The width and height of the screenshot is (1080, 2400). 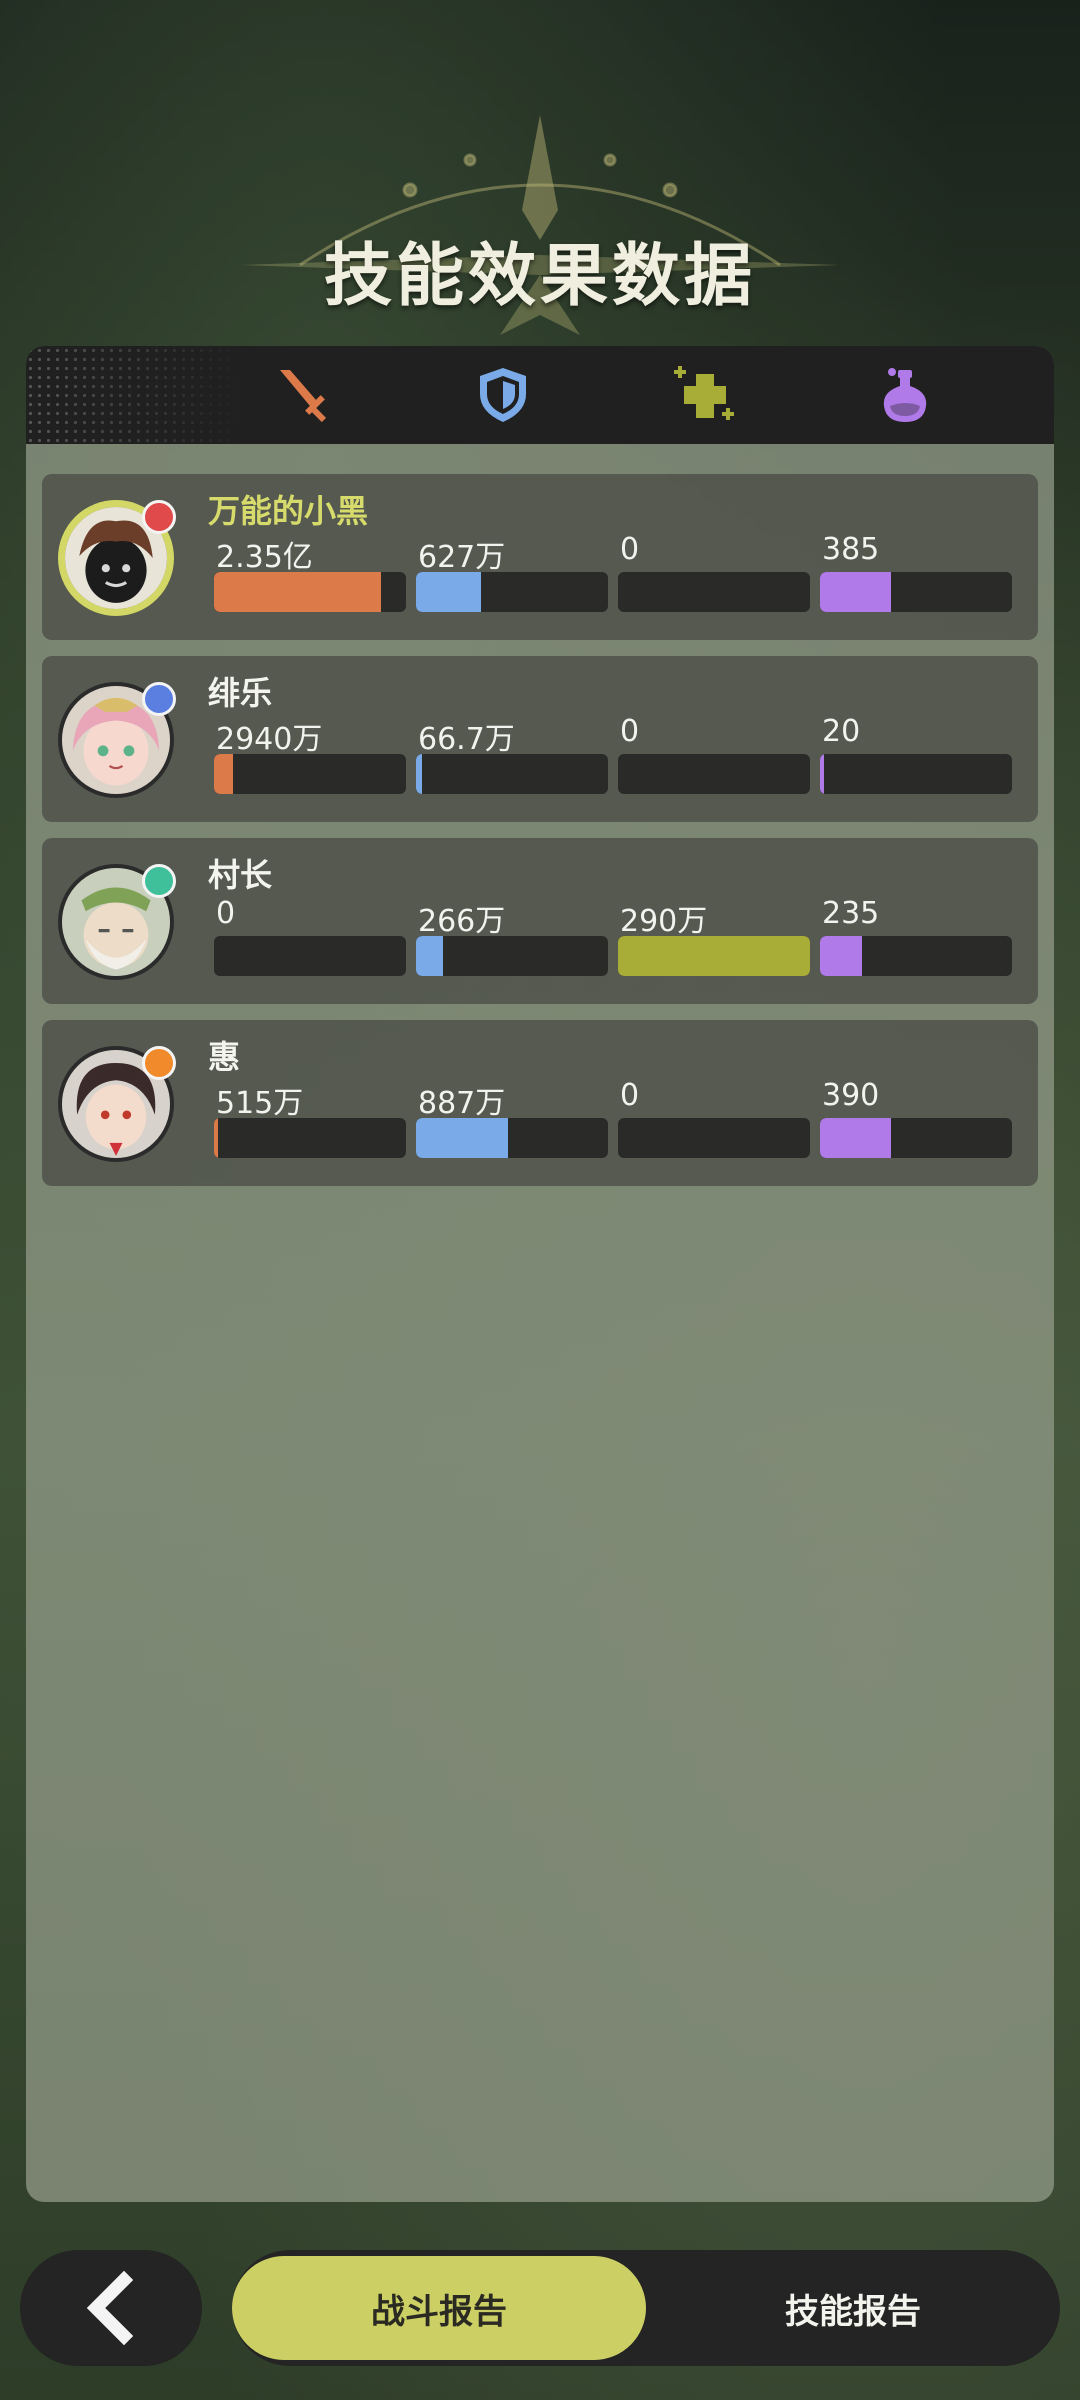 I want to click on stat-value: 887万, so click(x=462, y=1103).